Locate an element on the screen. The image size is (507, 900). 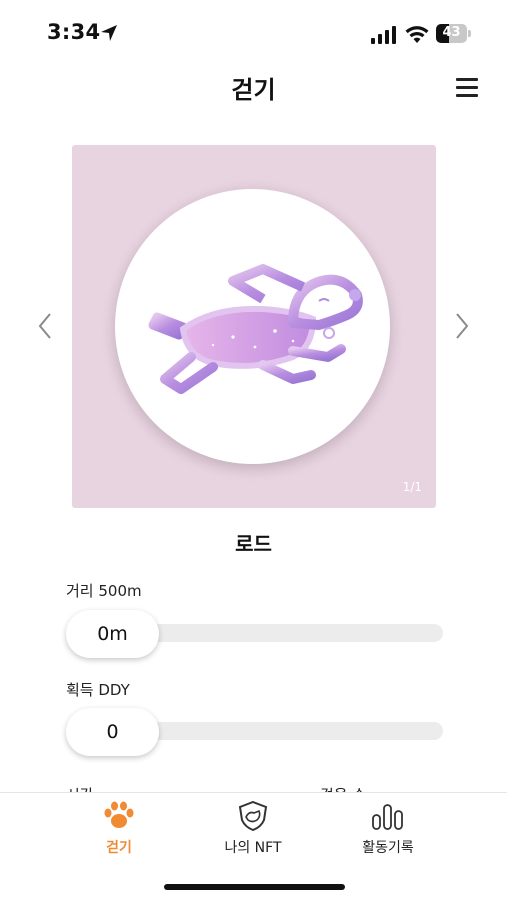
chevron-left-icon is located at coordinates (45, 326).